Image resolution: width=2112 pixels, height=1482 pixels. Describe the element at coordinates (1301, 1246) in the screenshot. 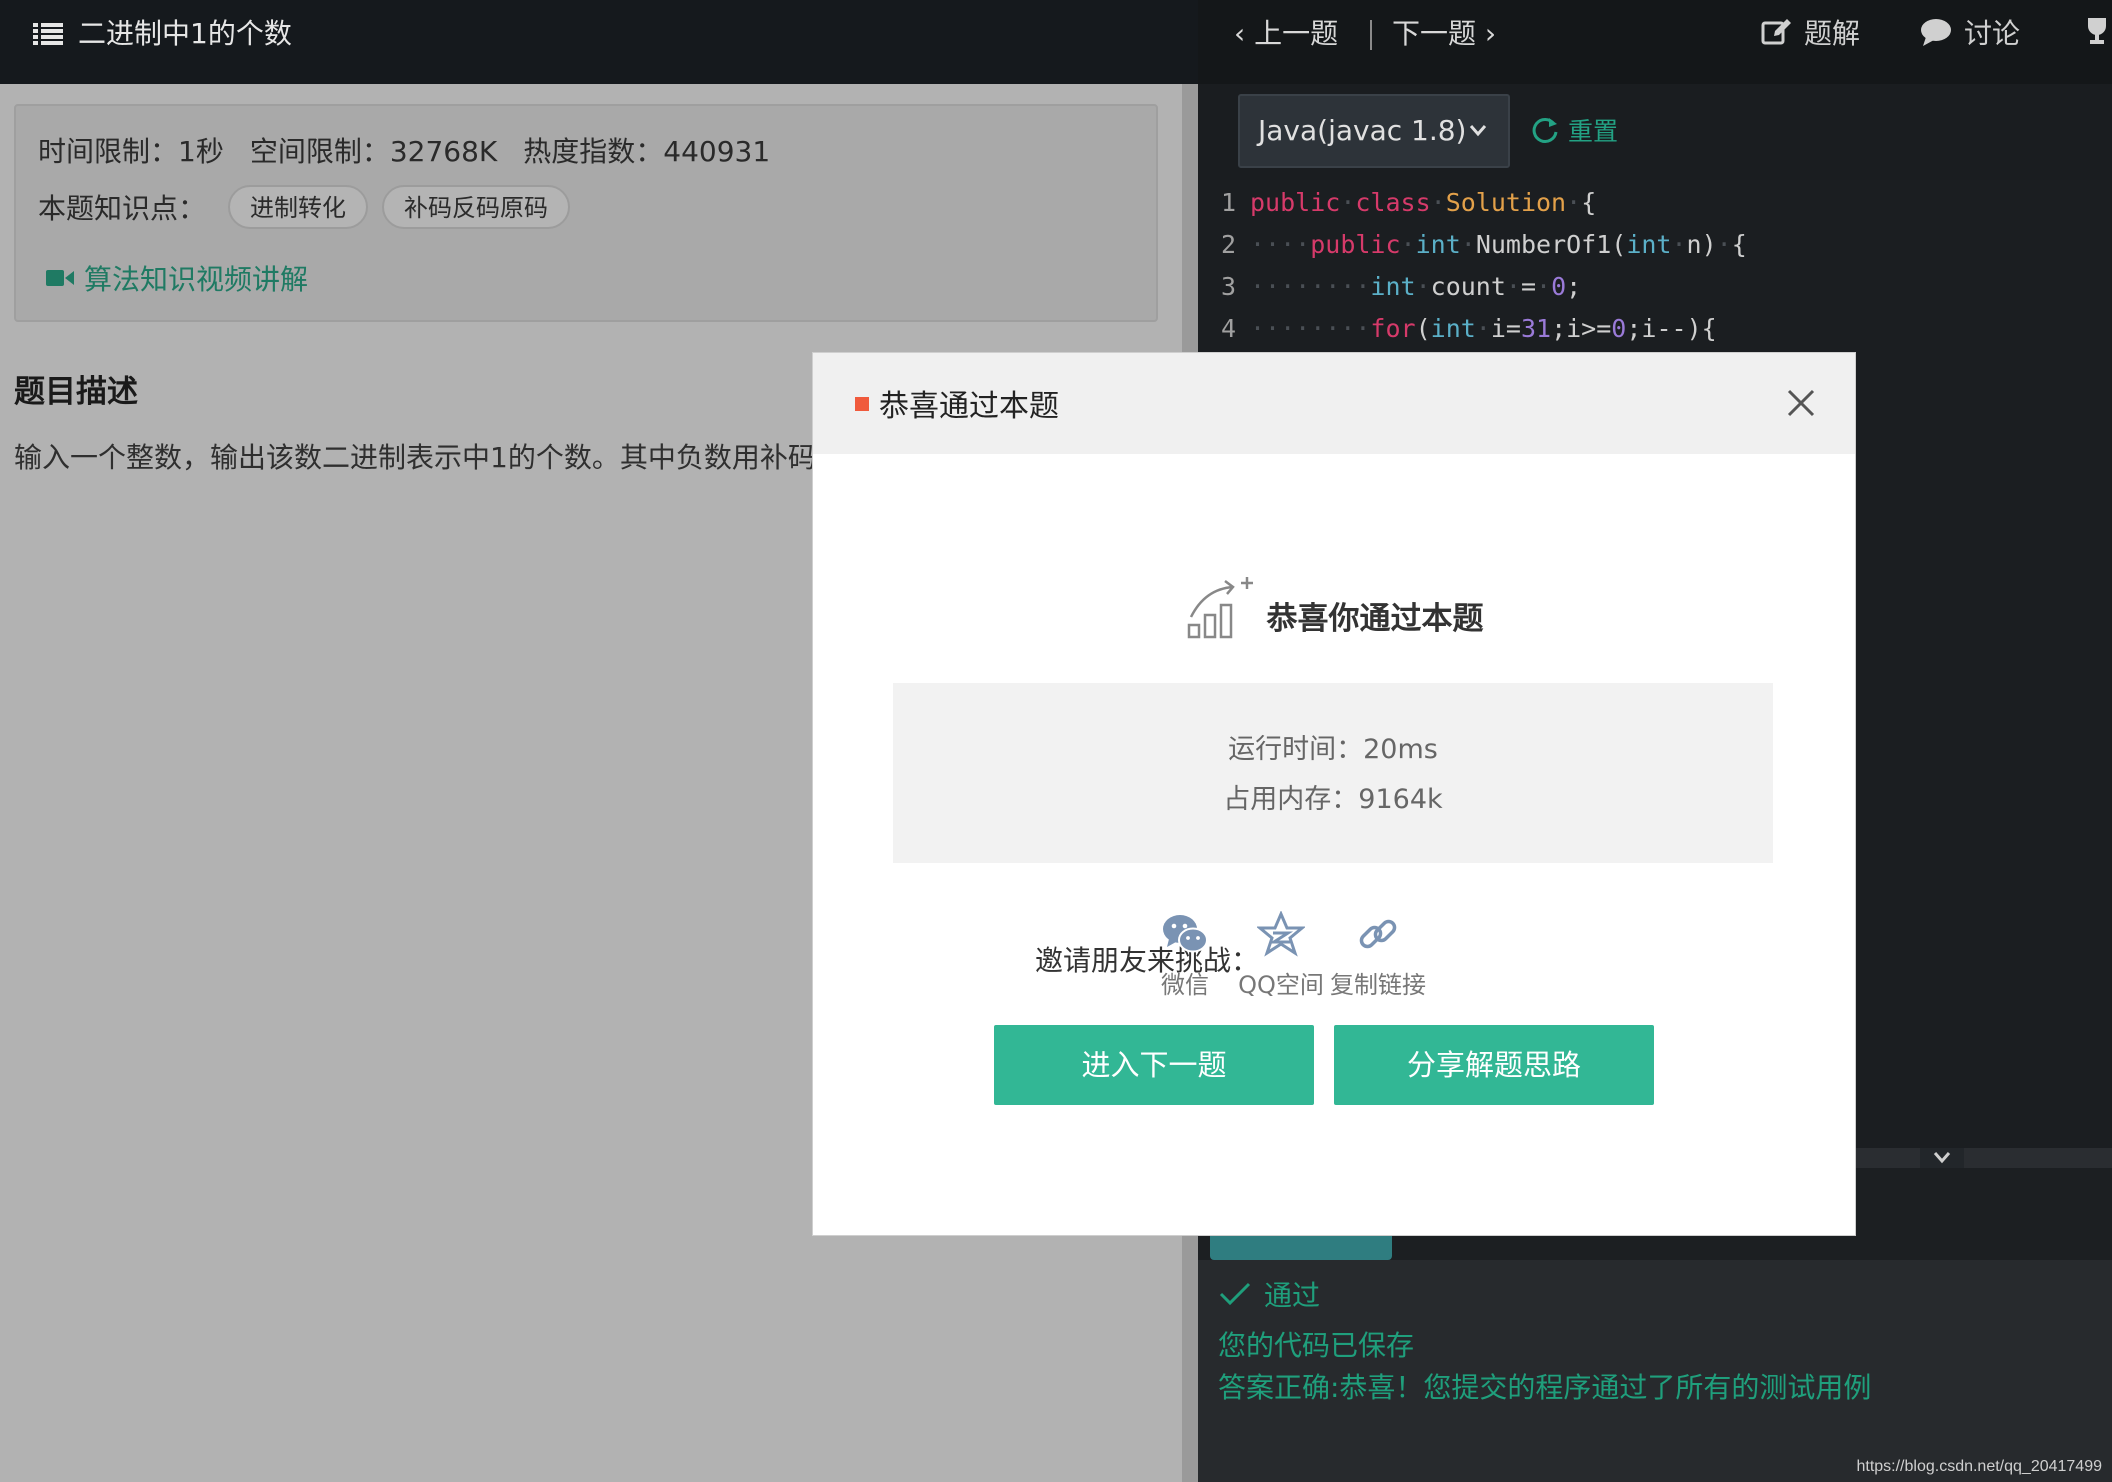

I see `submit-button` at that location.